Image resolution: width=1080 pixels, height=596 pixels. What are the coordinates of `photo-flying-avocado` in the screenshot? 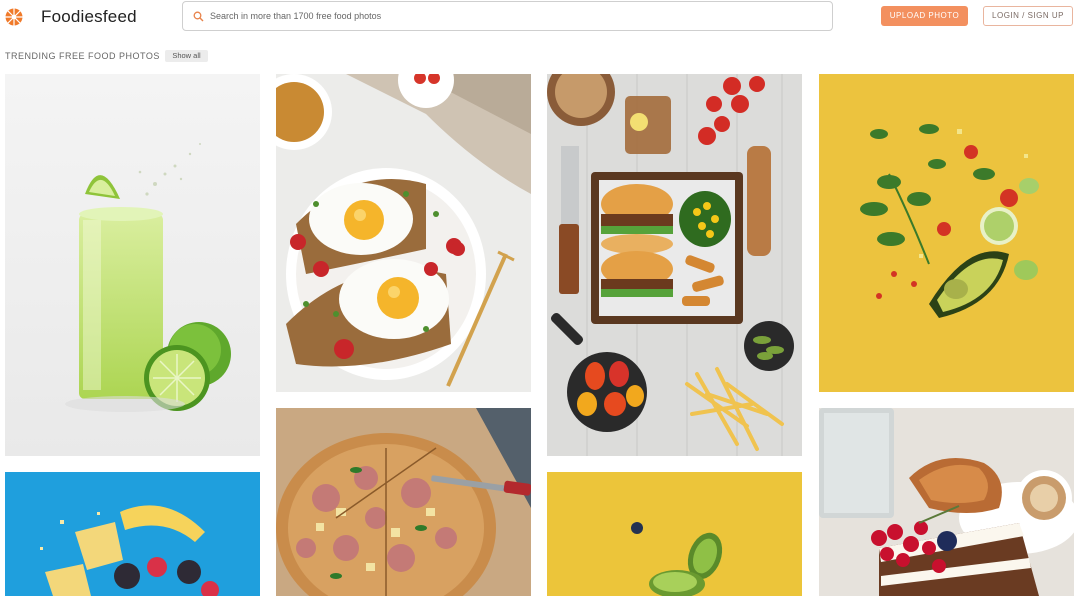 It's located at (946, 233).